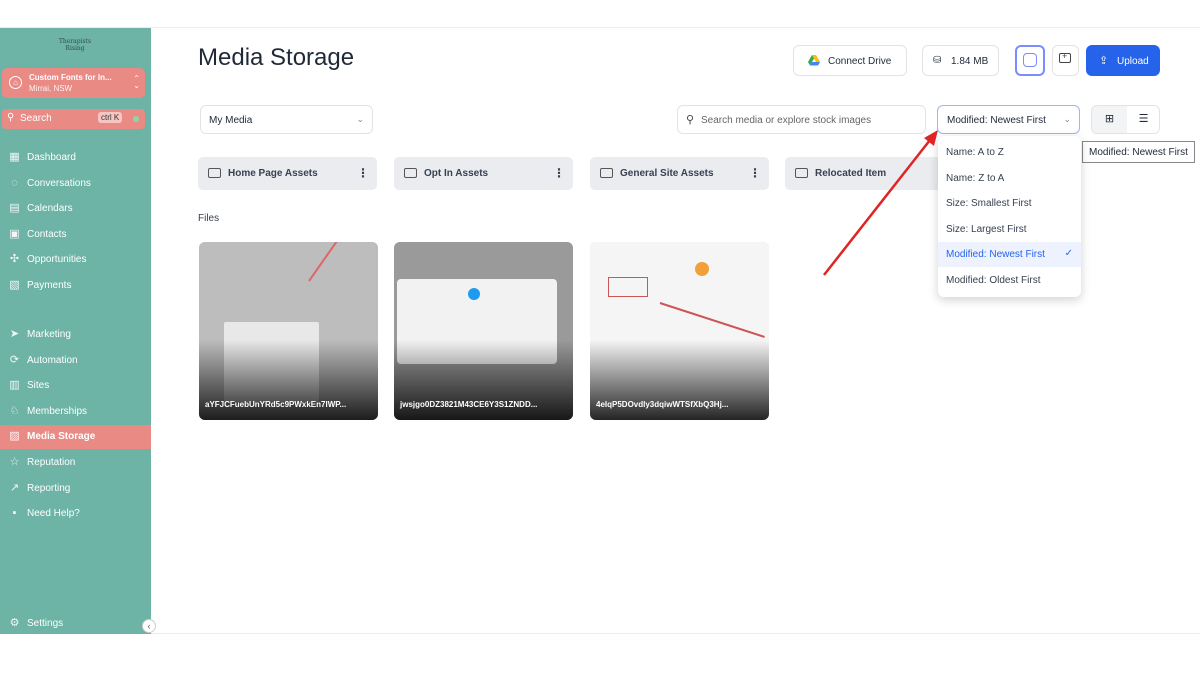  I want to click on reporting-icon: ↗, so click(14, 487).